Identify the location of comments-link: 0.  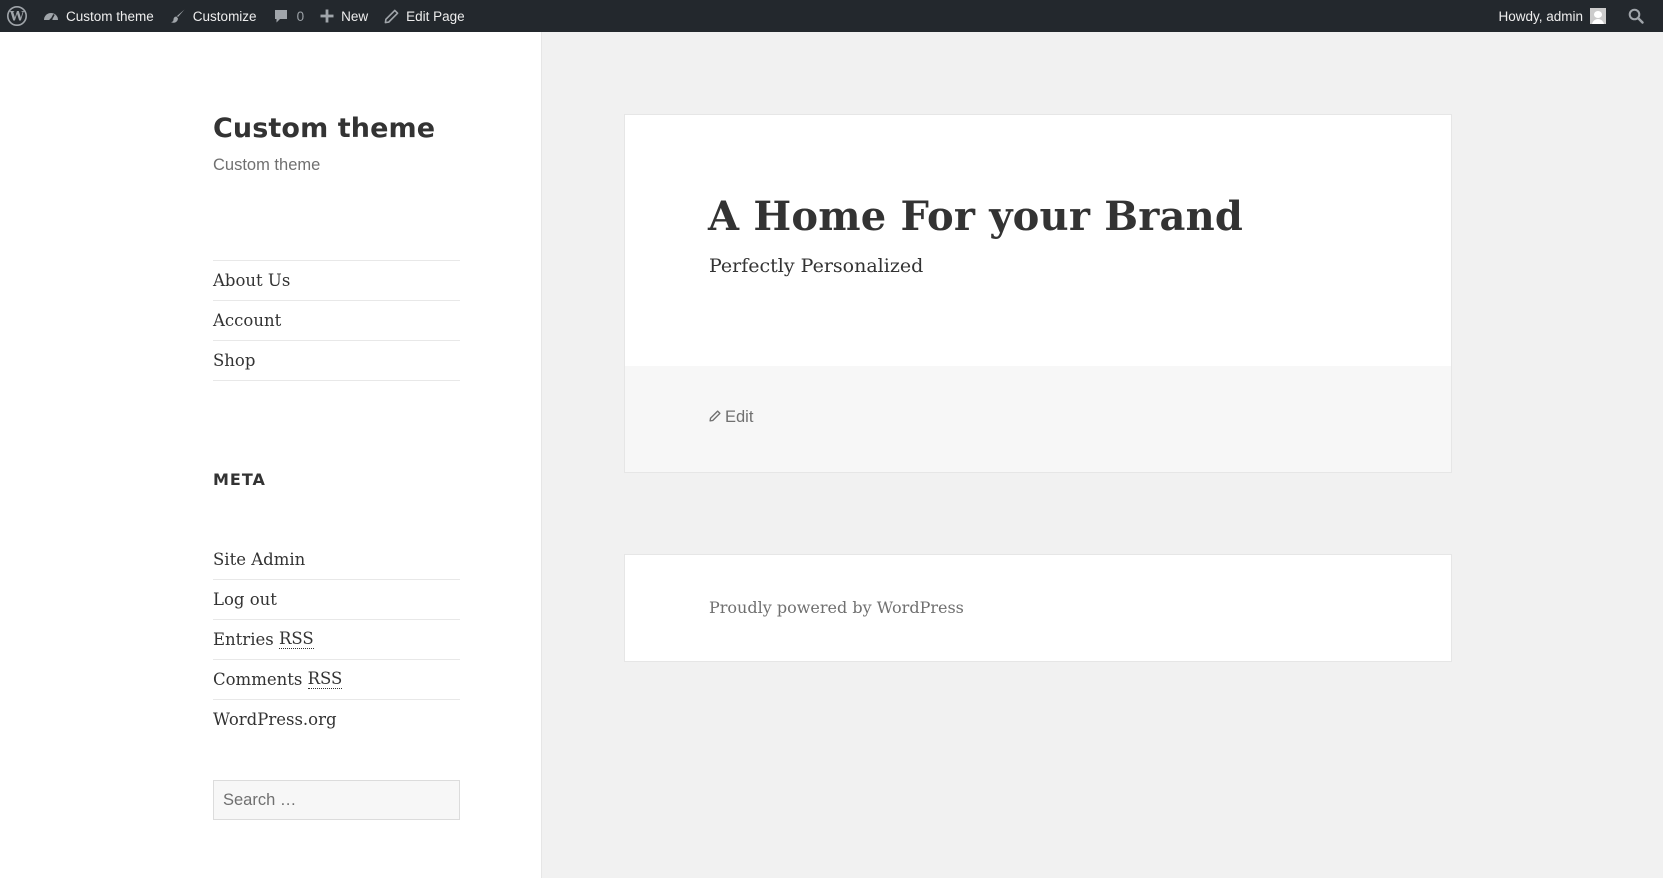
(289, 16).